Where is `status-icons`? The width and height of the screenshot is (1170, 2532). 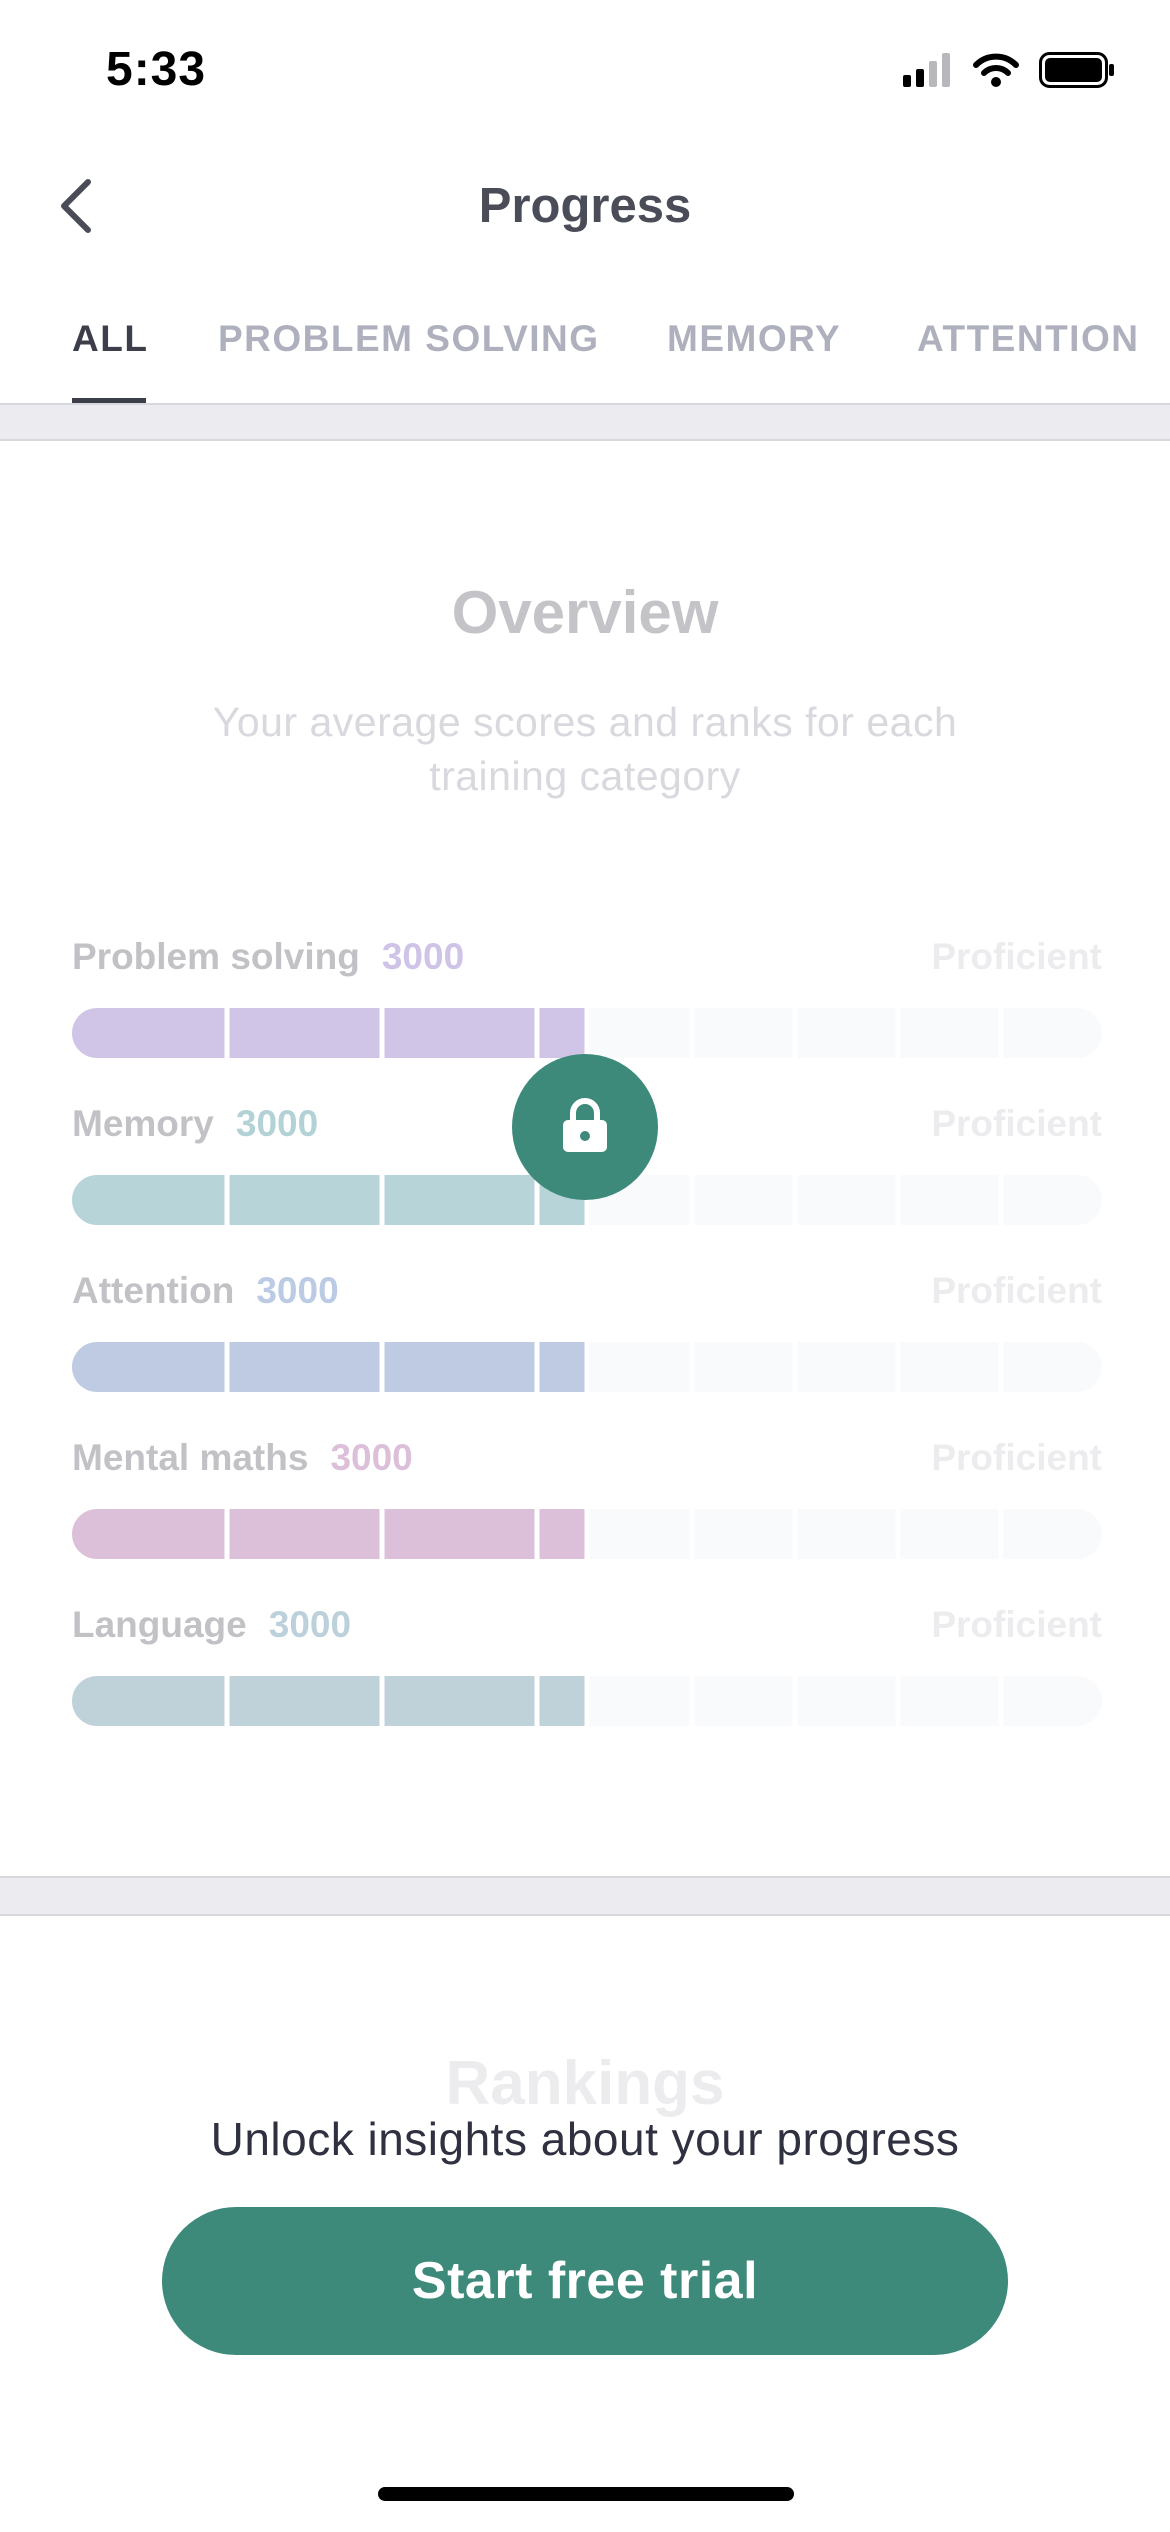
status-icons is located at coordinates (1009, 72).